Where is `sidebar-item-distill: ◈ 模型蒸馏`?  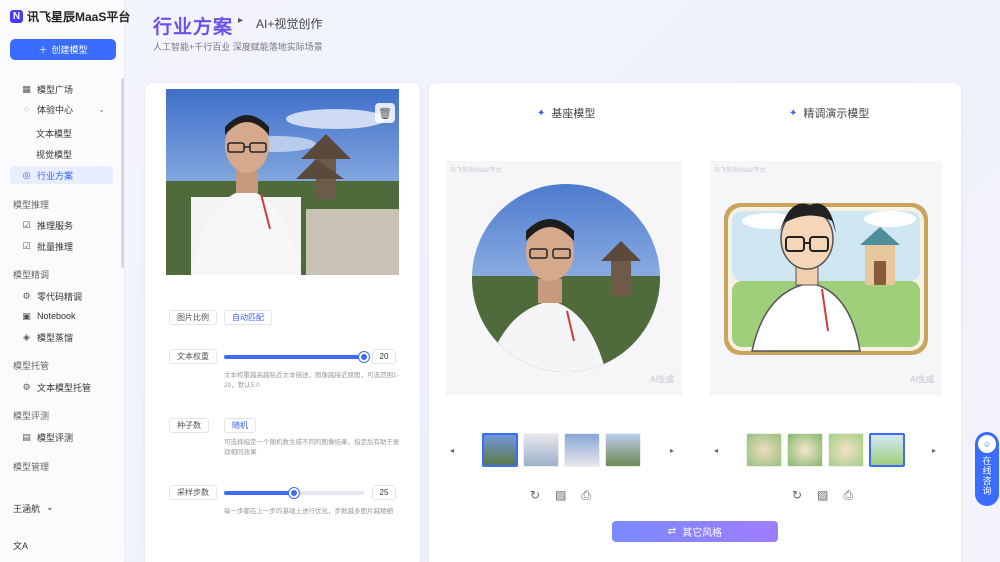 sidebar-item-distill: ◈ 模型蒸馏 is located at coordinates (61, 337).